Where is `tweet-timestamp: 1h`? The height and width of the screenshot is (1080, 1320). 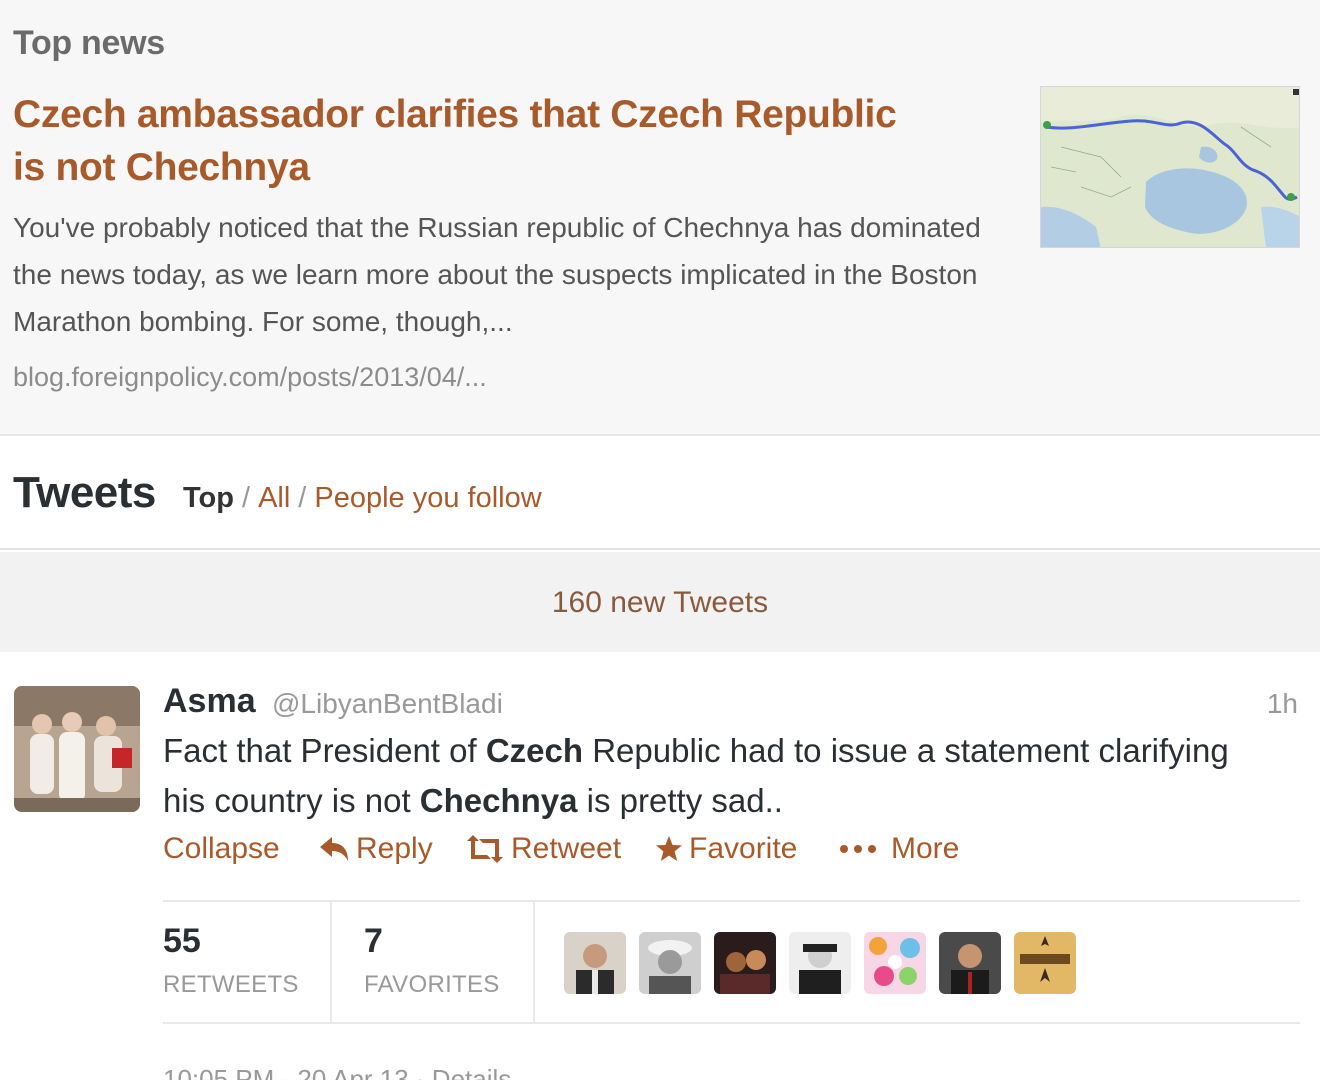 tweet-timestamp: 1h is located at coordinates (1282, 704).